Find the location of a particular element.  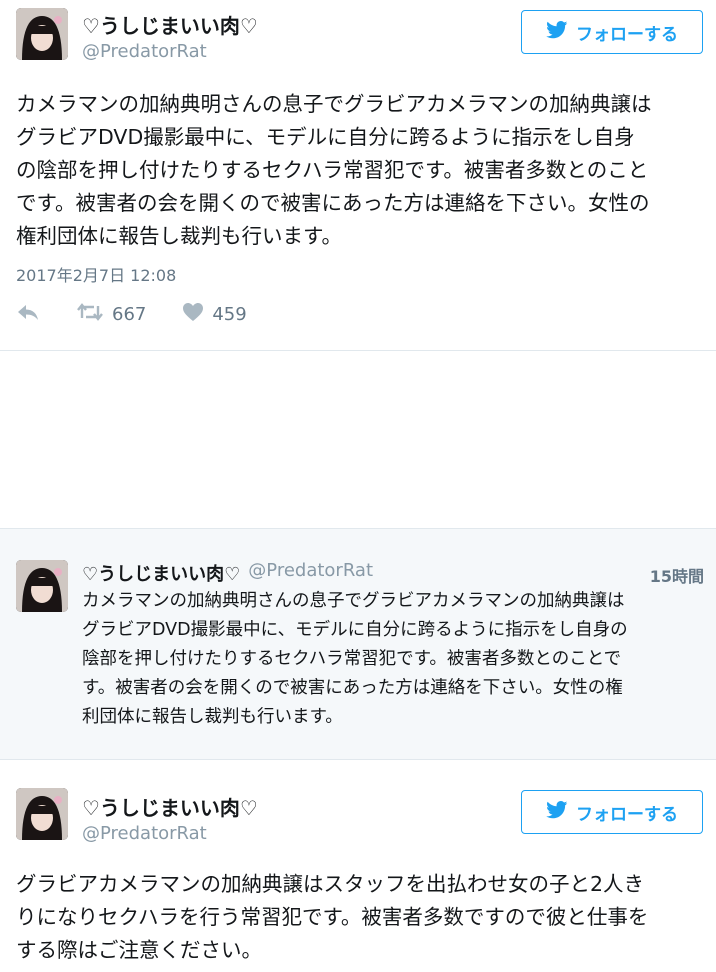

divider is located at coordinates (358, 350).